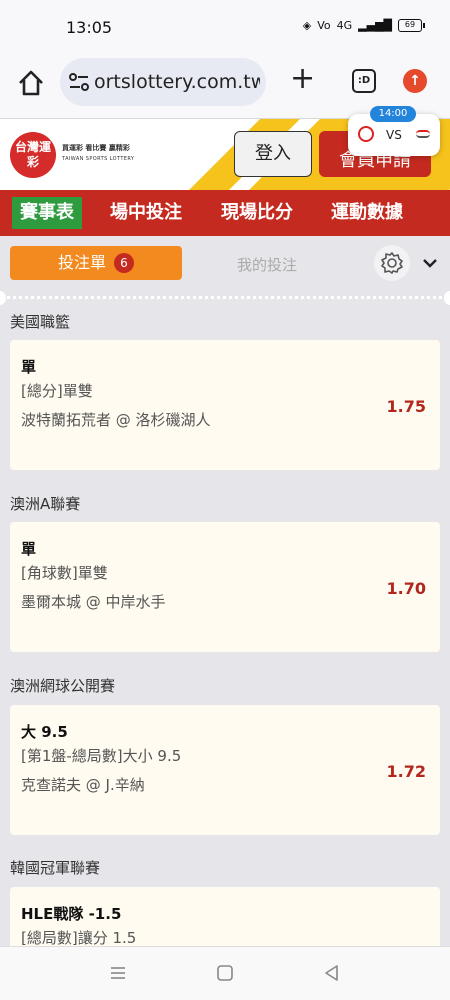  I want to click on chevron-down-icon, so click(430, 263).